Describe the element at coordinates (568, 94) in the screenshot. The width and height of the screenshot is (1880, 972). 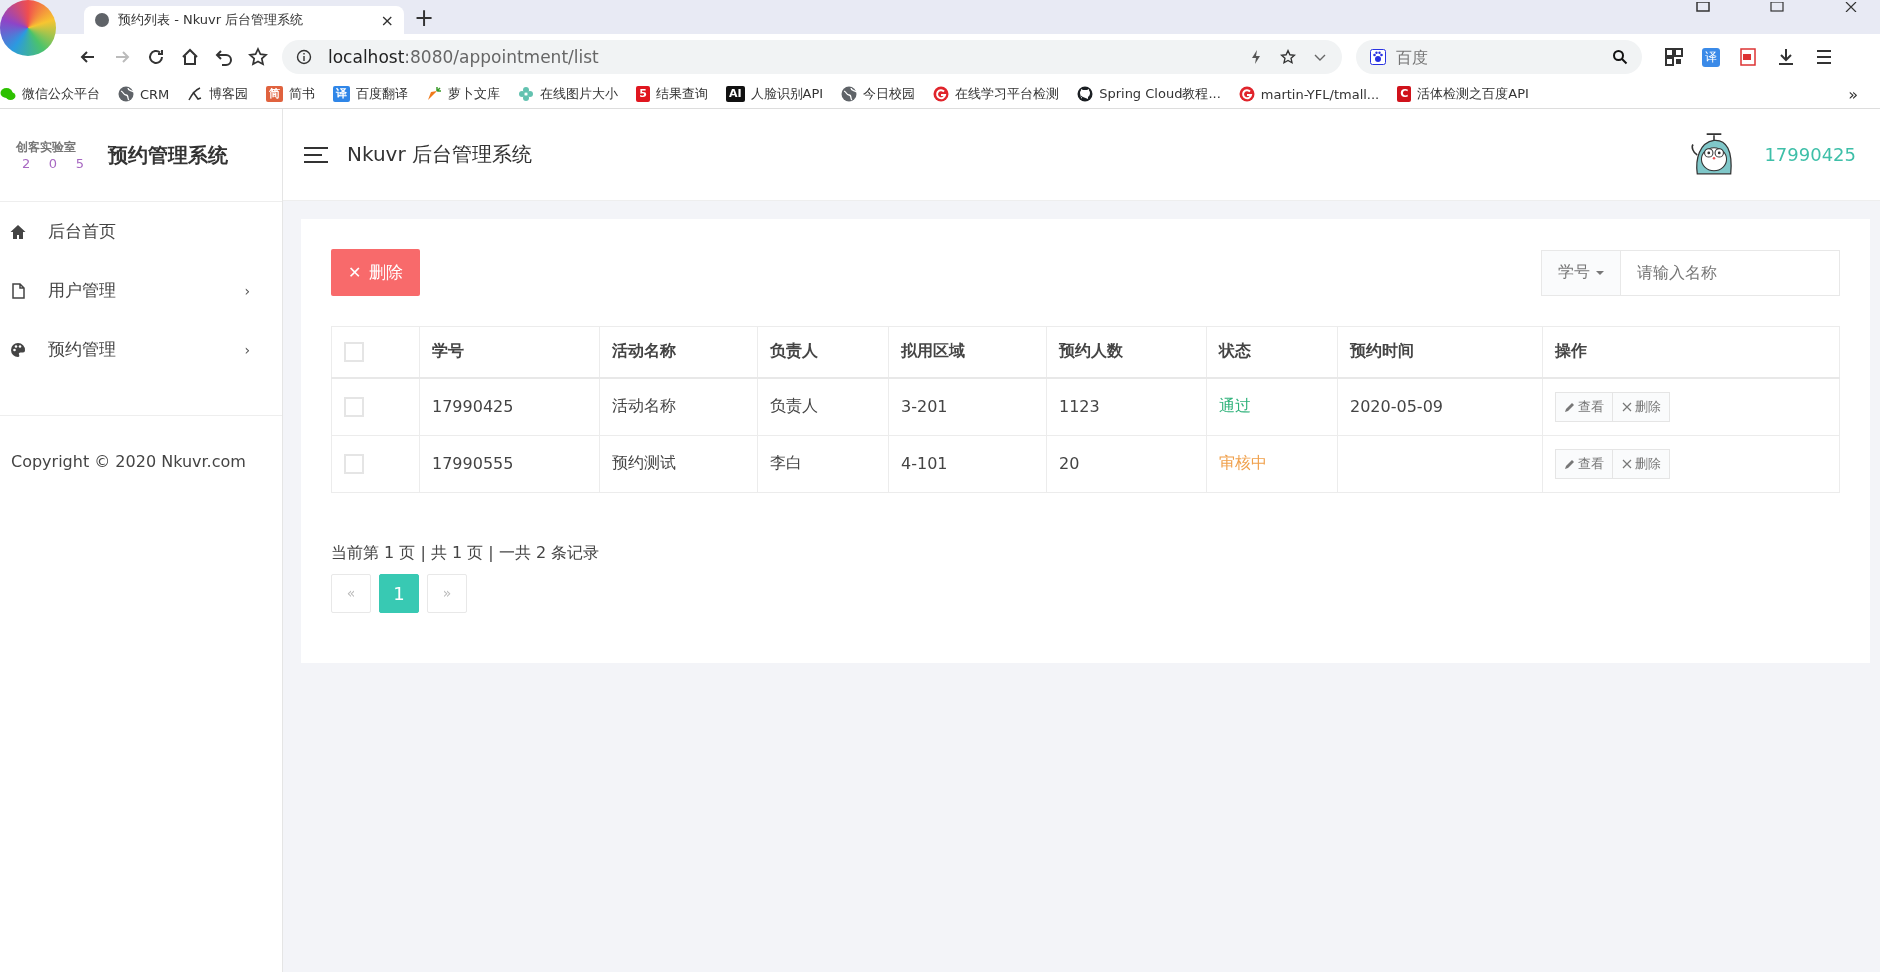
I see `bookmark-link: 在线图片大小` at that location.